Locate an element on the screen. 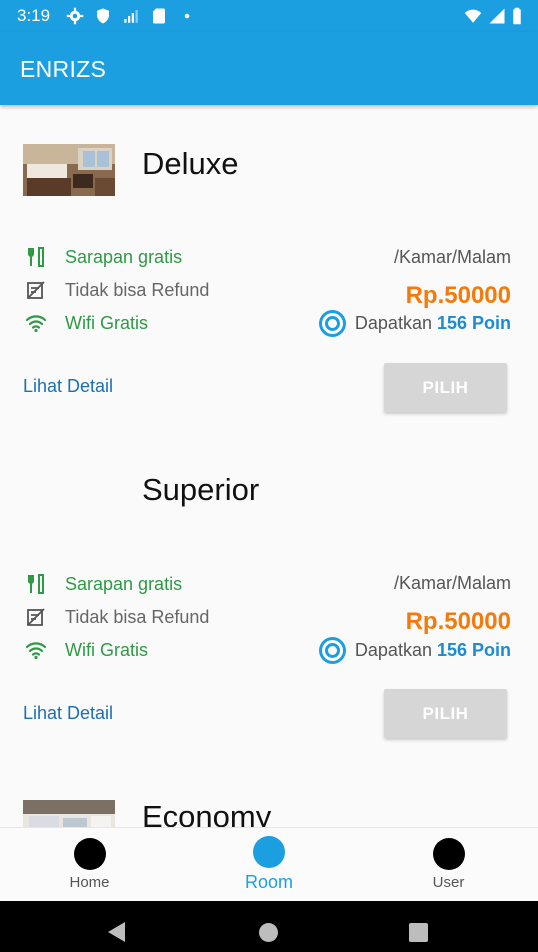 The height and width of the screenshot is (952, 538). nav-room: Room is located at coordinates (269, 865).